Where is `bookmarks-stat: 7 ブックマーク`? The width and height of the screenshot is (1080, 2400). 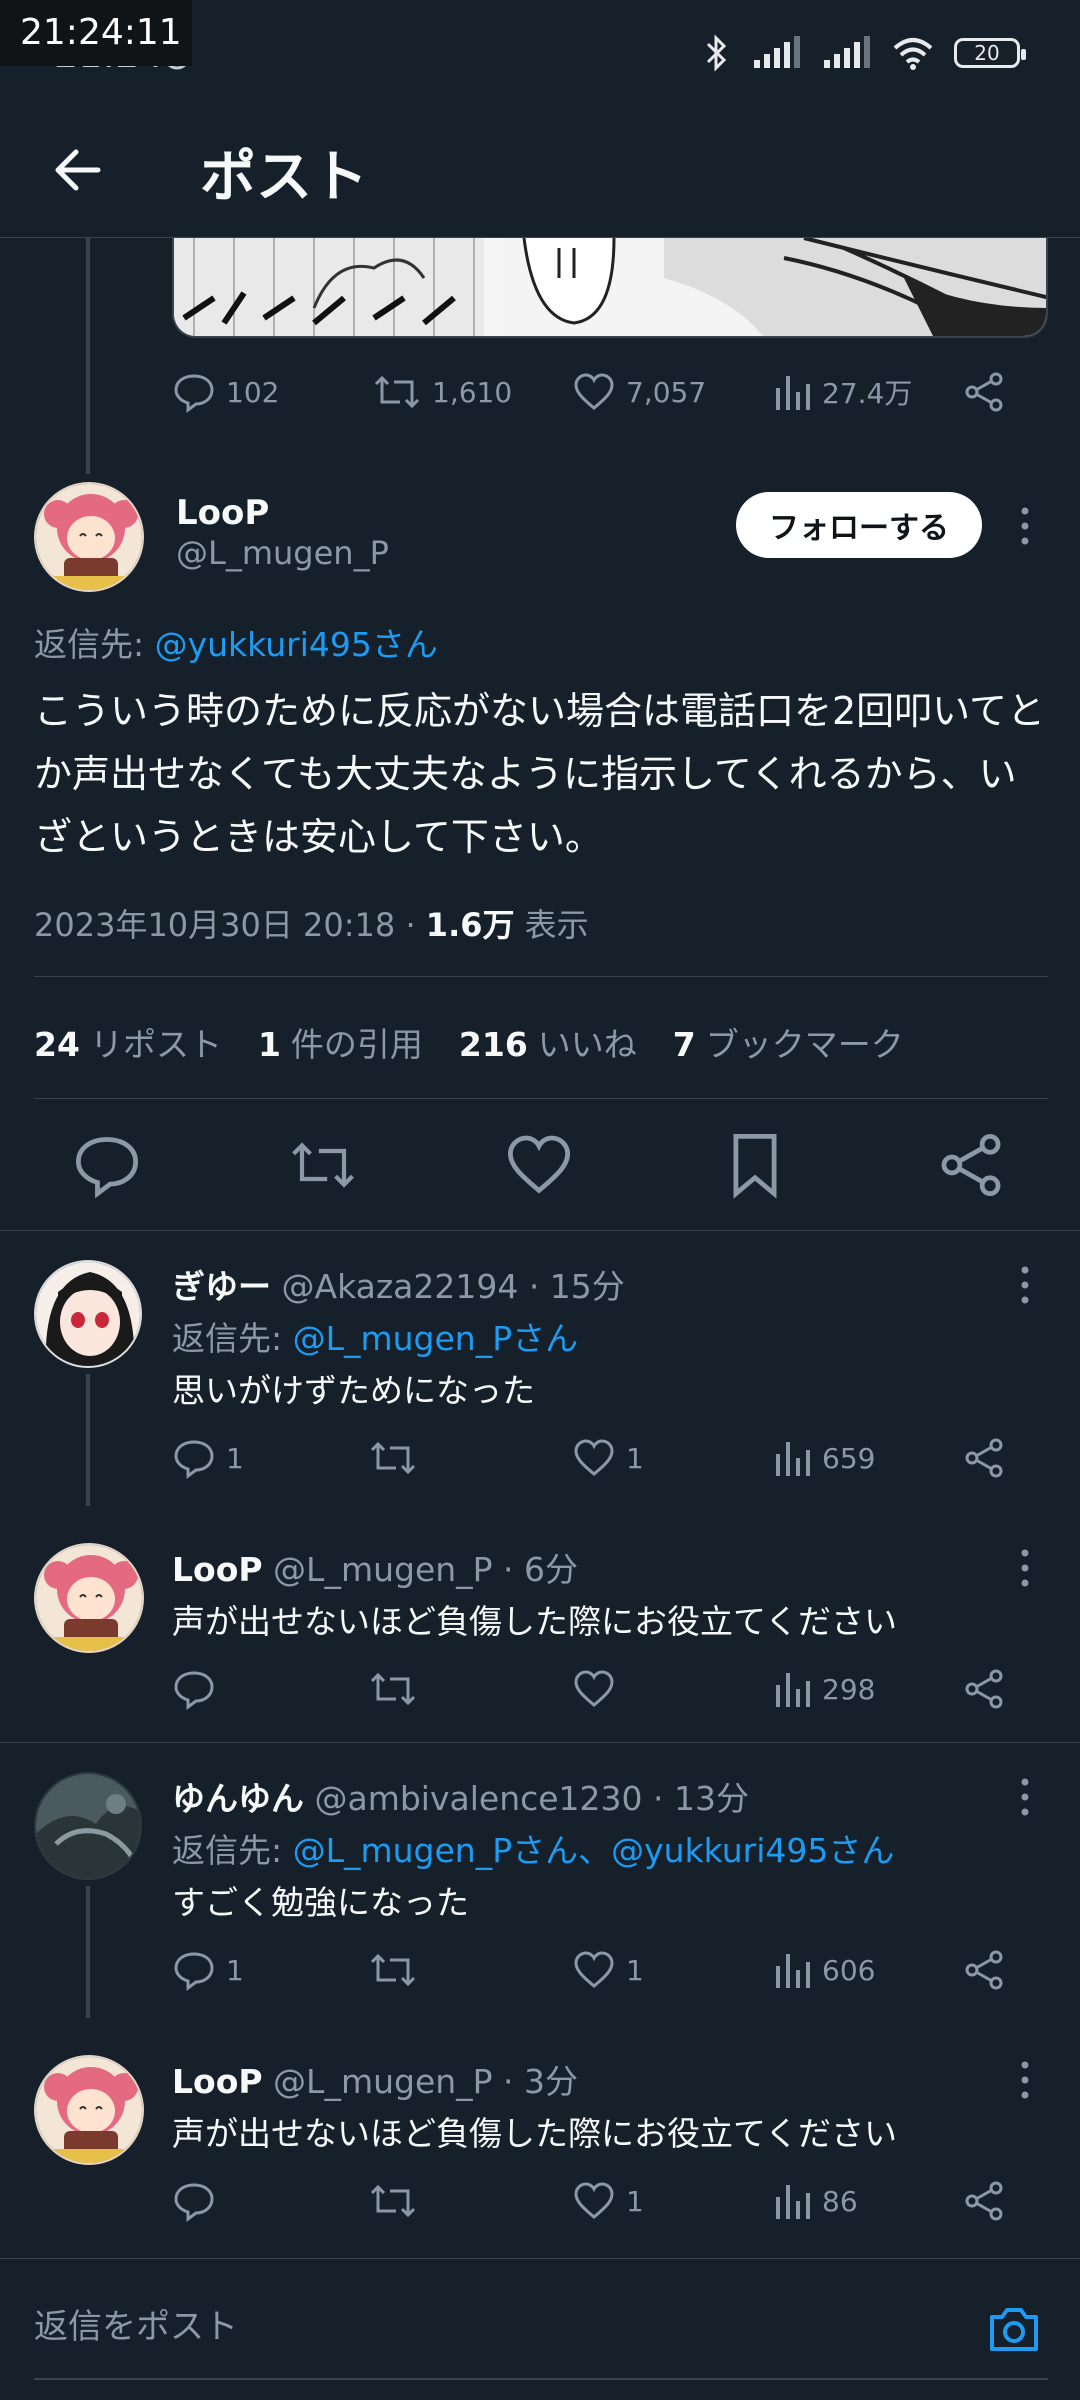
bookmarks-stat: 7 ブックマーク is located at coordinates (788, 1042).